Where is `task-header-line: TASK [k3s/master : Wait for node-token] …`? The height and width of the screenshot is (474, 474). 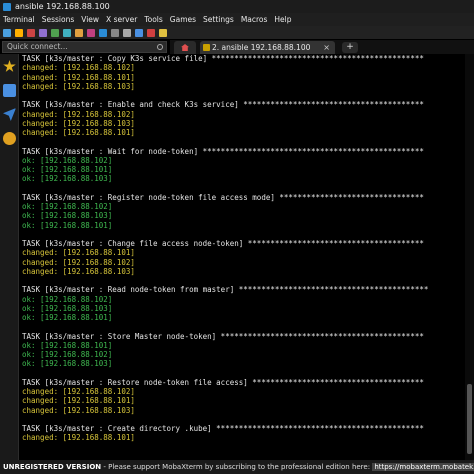
task-header-line: TASK [k3s/master : Wait for node-token] … is located at coordinates (223, 151).